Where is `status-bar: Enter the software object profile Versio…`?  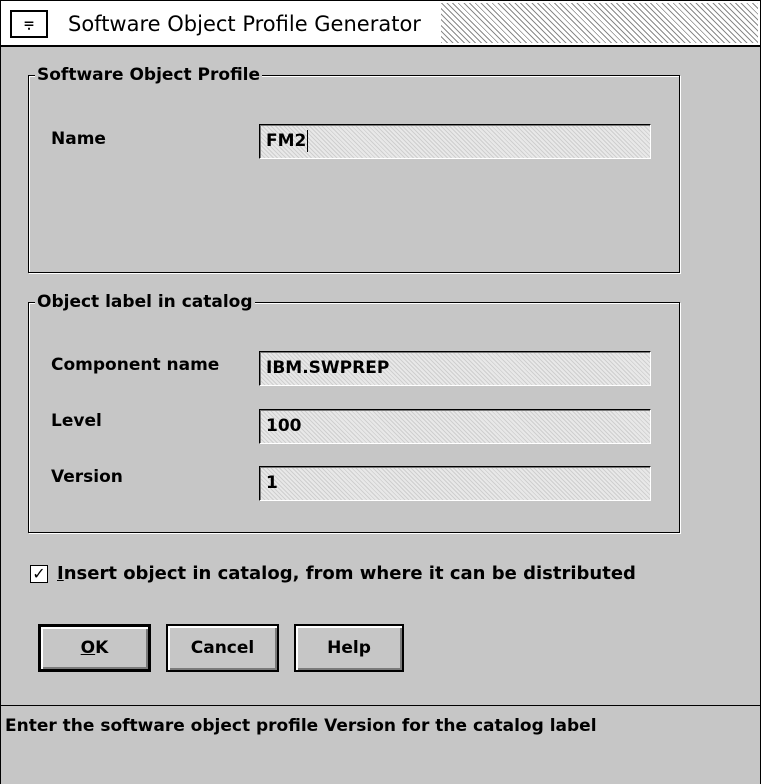
status-bar: Enter the software object profile Versio… is located at coordinates (380, 744).